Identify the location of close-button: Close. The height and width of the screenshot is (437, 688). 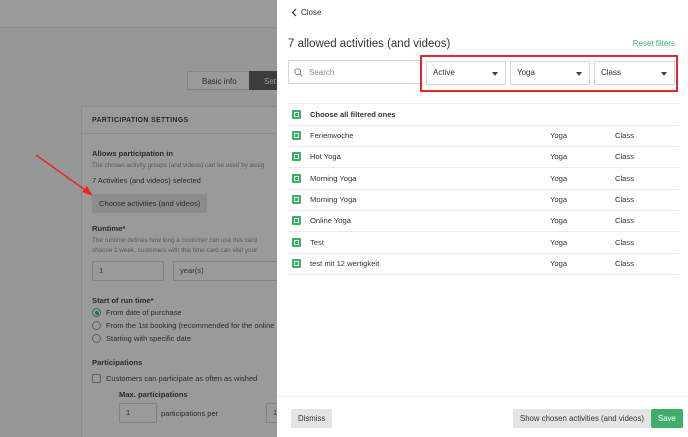
(306, 12).